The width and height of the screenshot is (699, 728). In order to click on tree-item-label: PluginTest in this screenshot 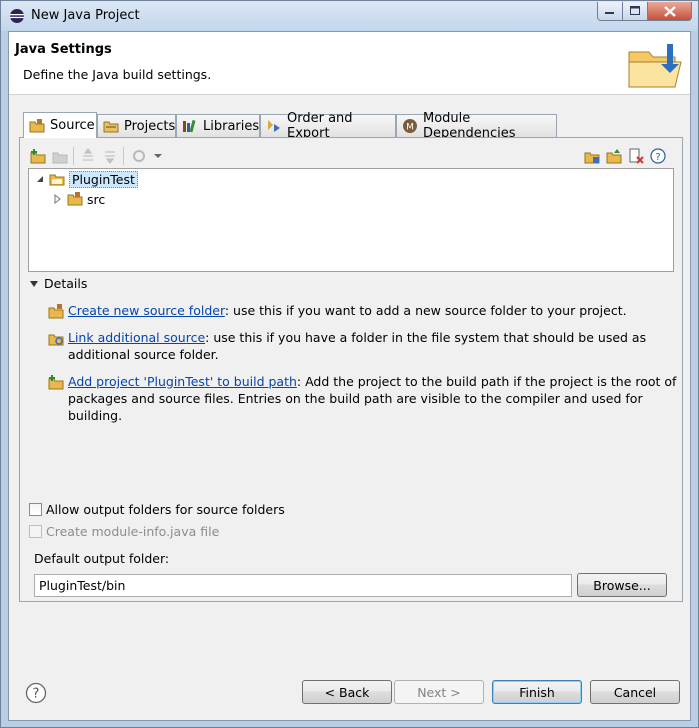, I will do `click(103, 179)`.